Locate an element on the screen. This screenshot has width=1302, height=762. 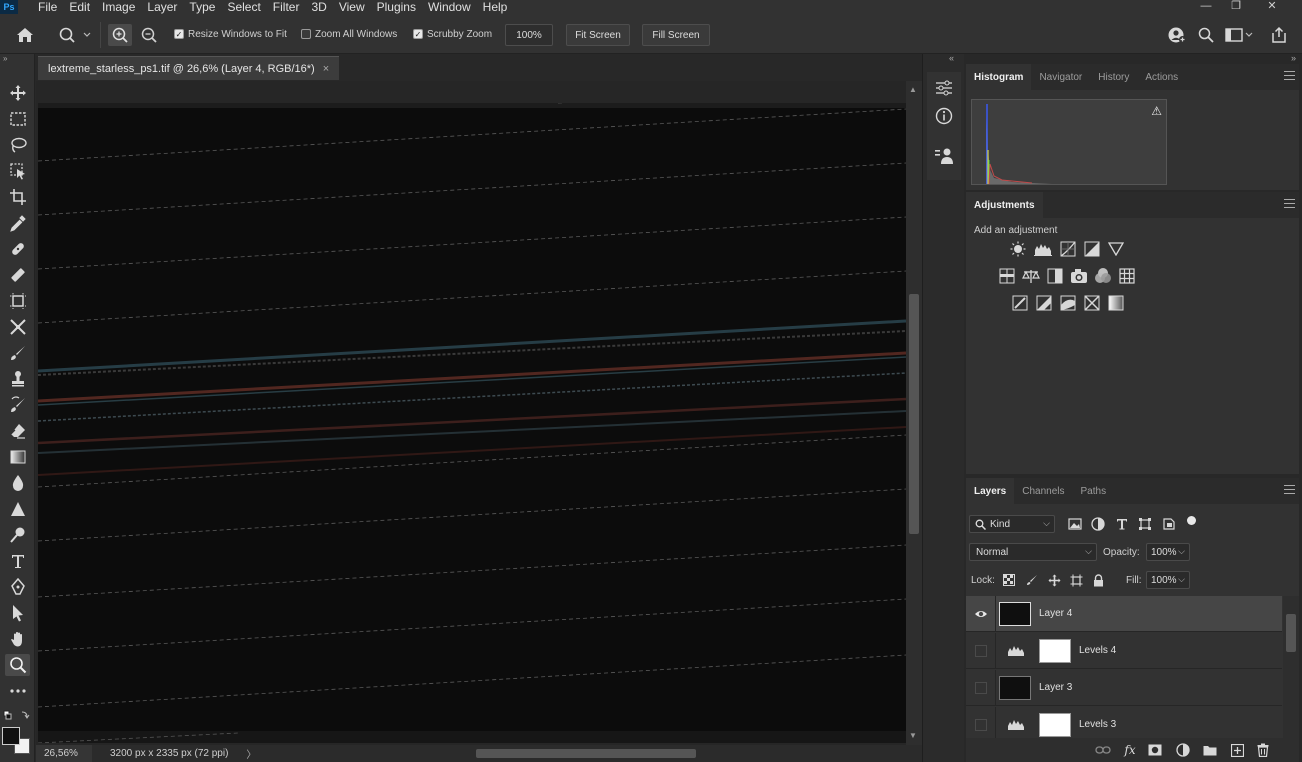
layers-scroll-thumb is located at coordinates (1291, 633).